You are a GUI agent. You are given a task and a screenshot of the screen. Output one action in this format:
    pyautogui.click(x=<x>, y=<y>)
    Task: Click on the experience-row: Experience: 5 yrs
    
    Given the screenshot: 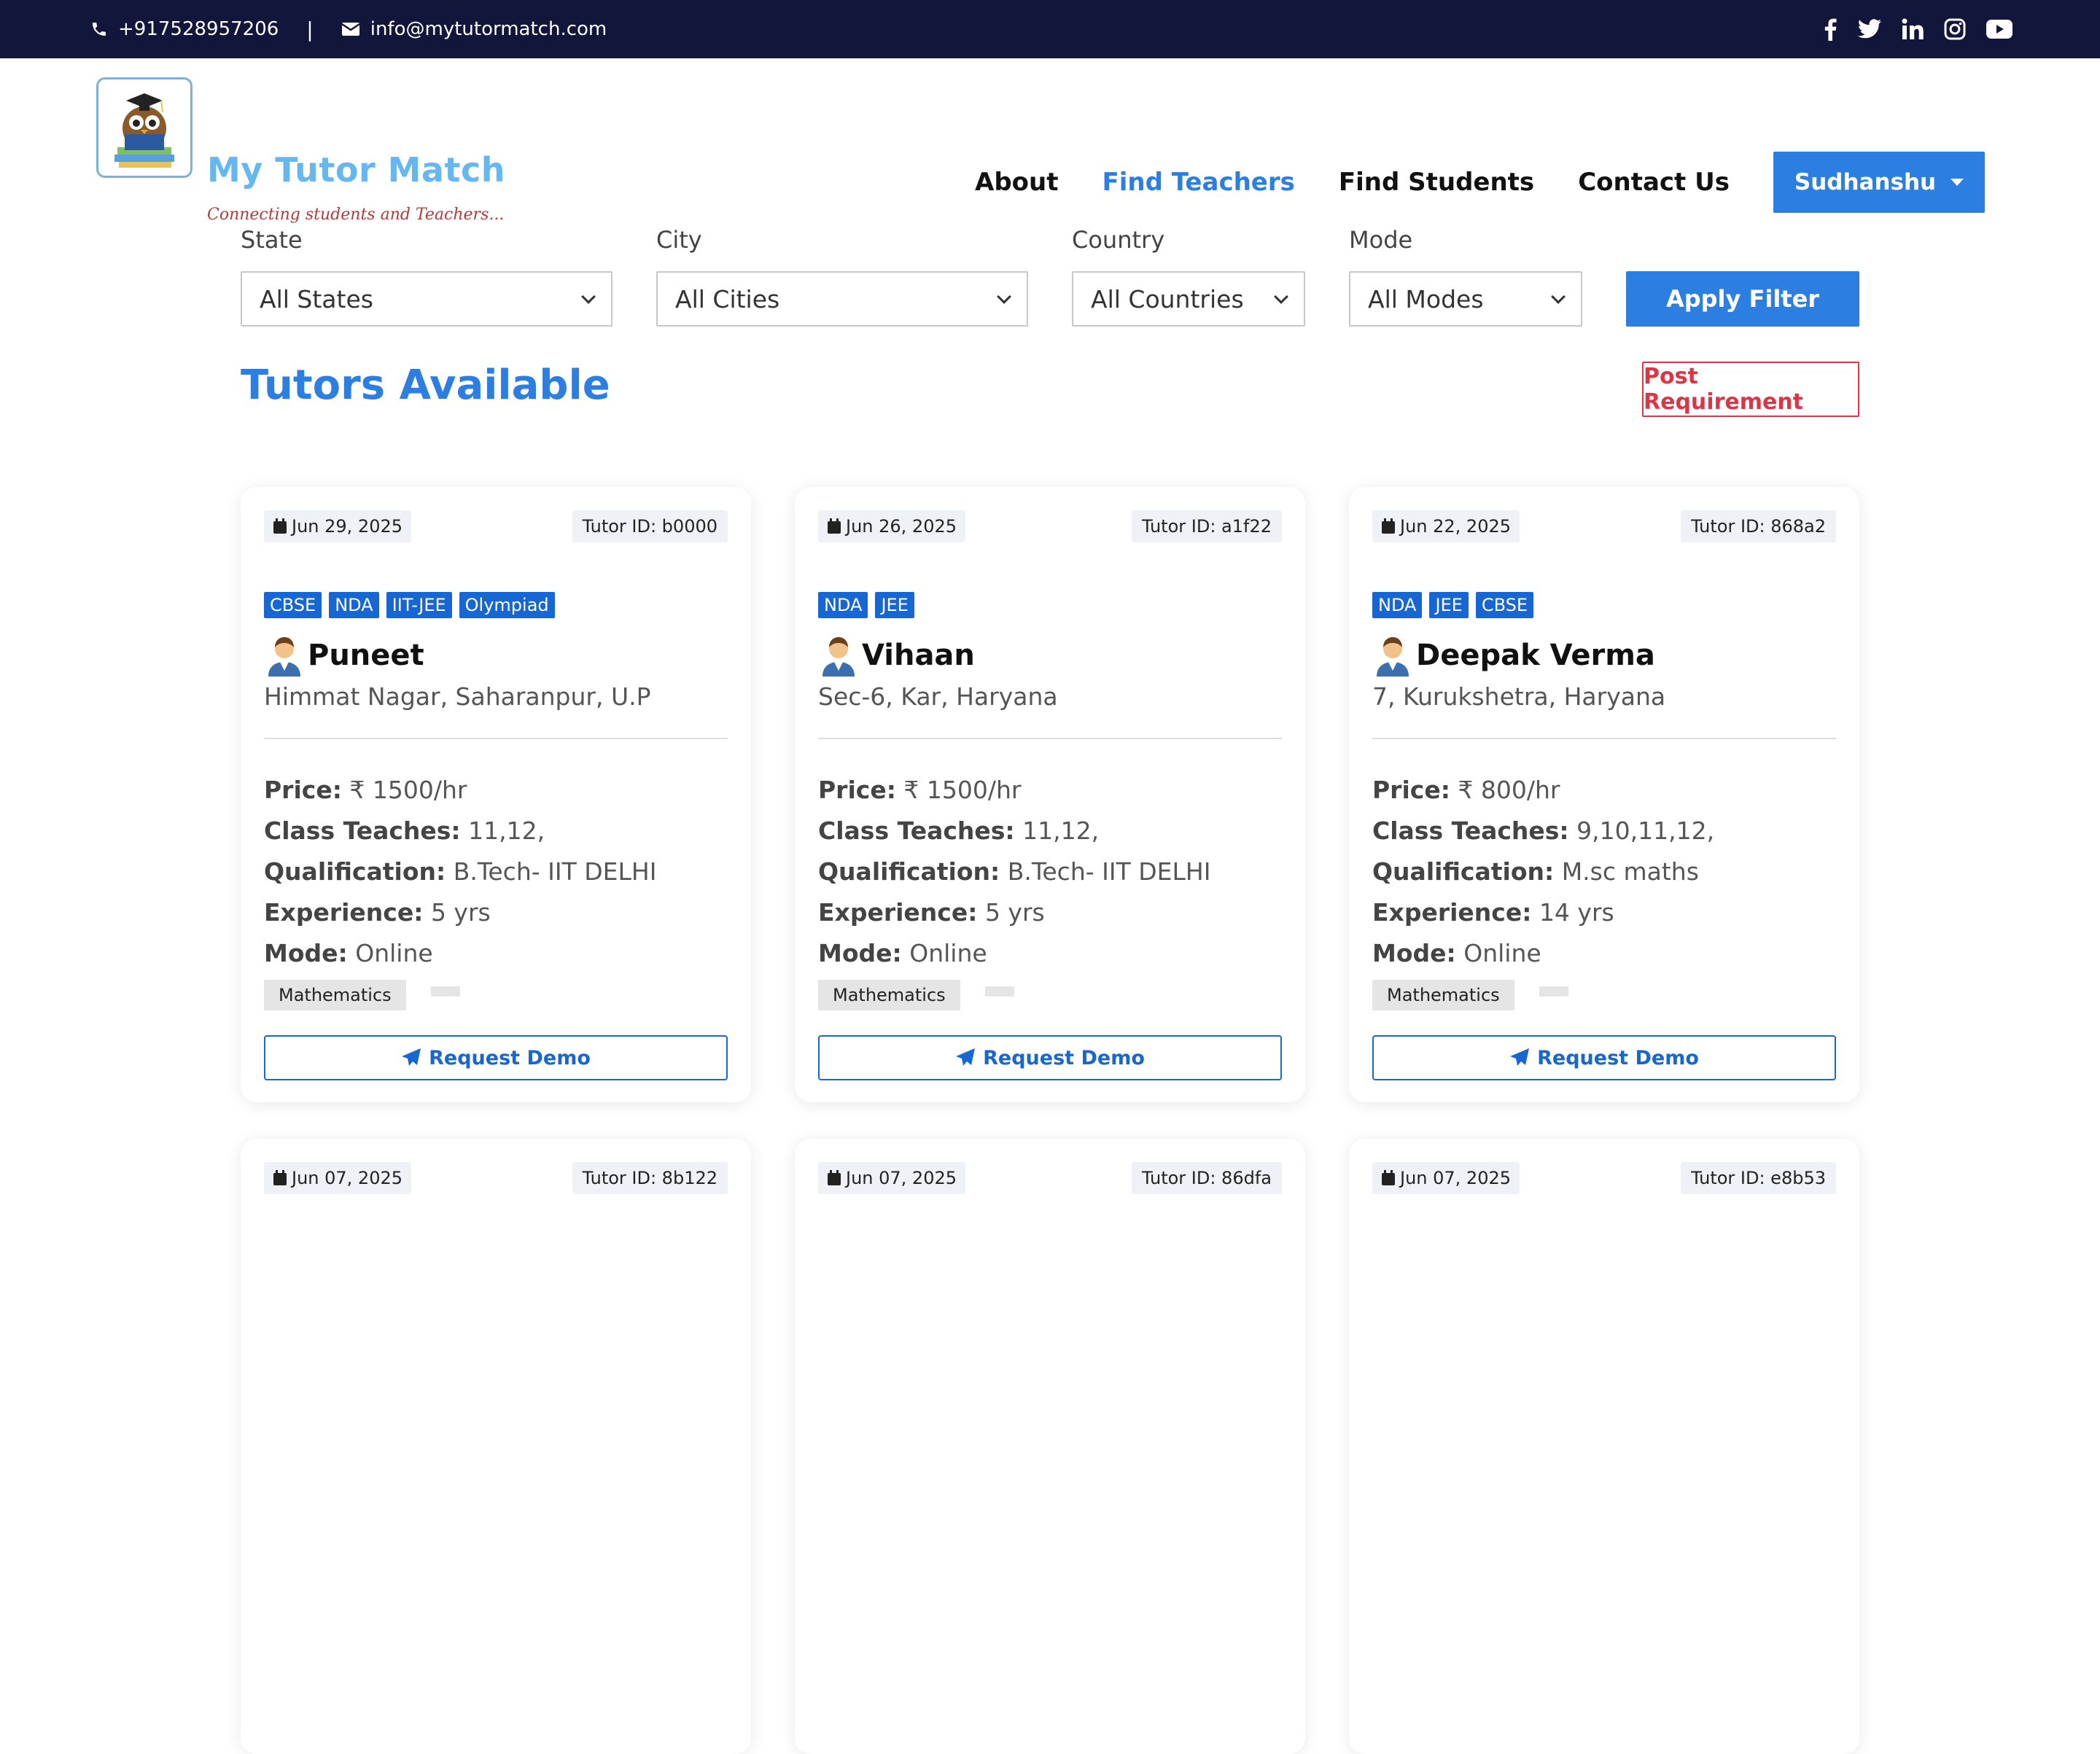 What is the action you would take?
    pyautogui.click(x=377, y=912)
    